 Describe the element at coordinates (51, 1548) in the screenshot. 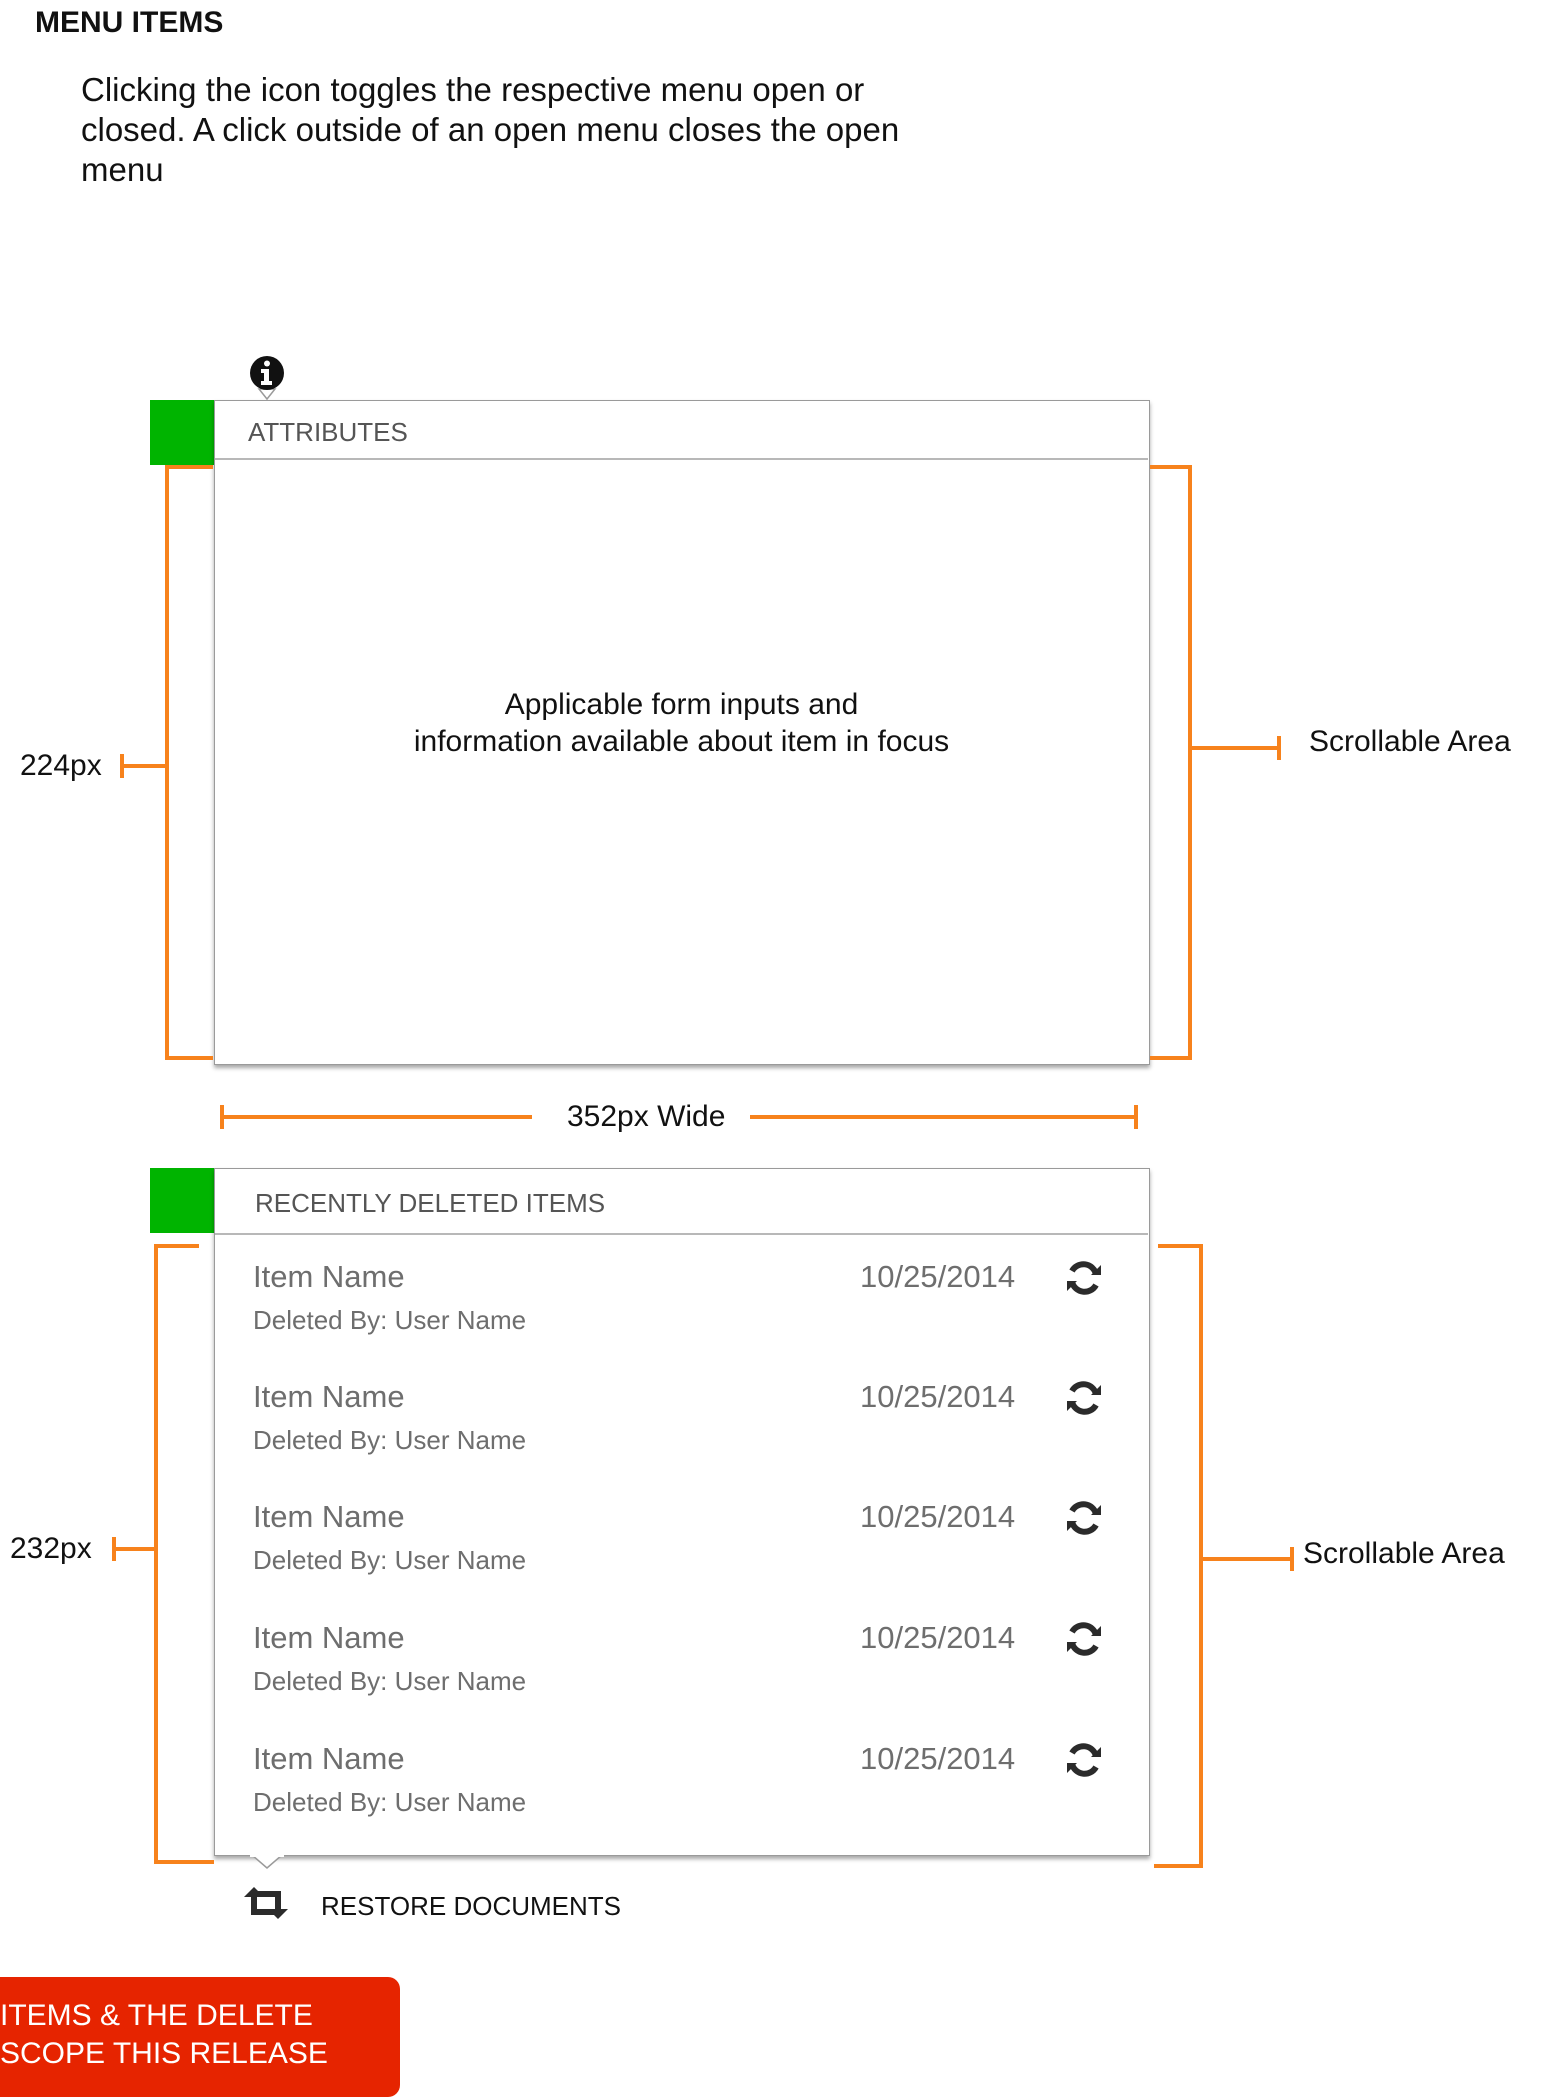

I see `deleted-height-label: 232px` at that location.